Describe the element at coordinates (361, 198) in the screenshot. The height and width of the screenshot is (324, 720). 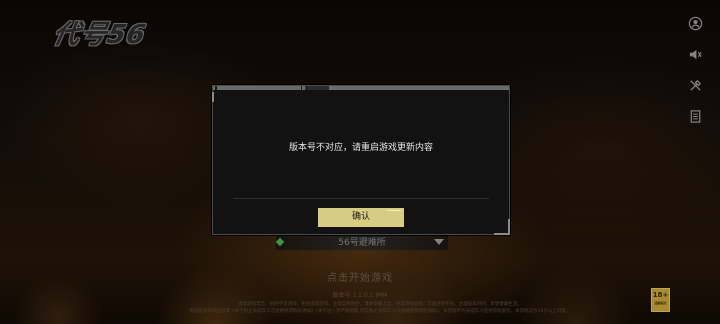
I see `dialog-divider` at that location.